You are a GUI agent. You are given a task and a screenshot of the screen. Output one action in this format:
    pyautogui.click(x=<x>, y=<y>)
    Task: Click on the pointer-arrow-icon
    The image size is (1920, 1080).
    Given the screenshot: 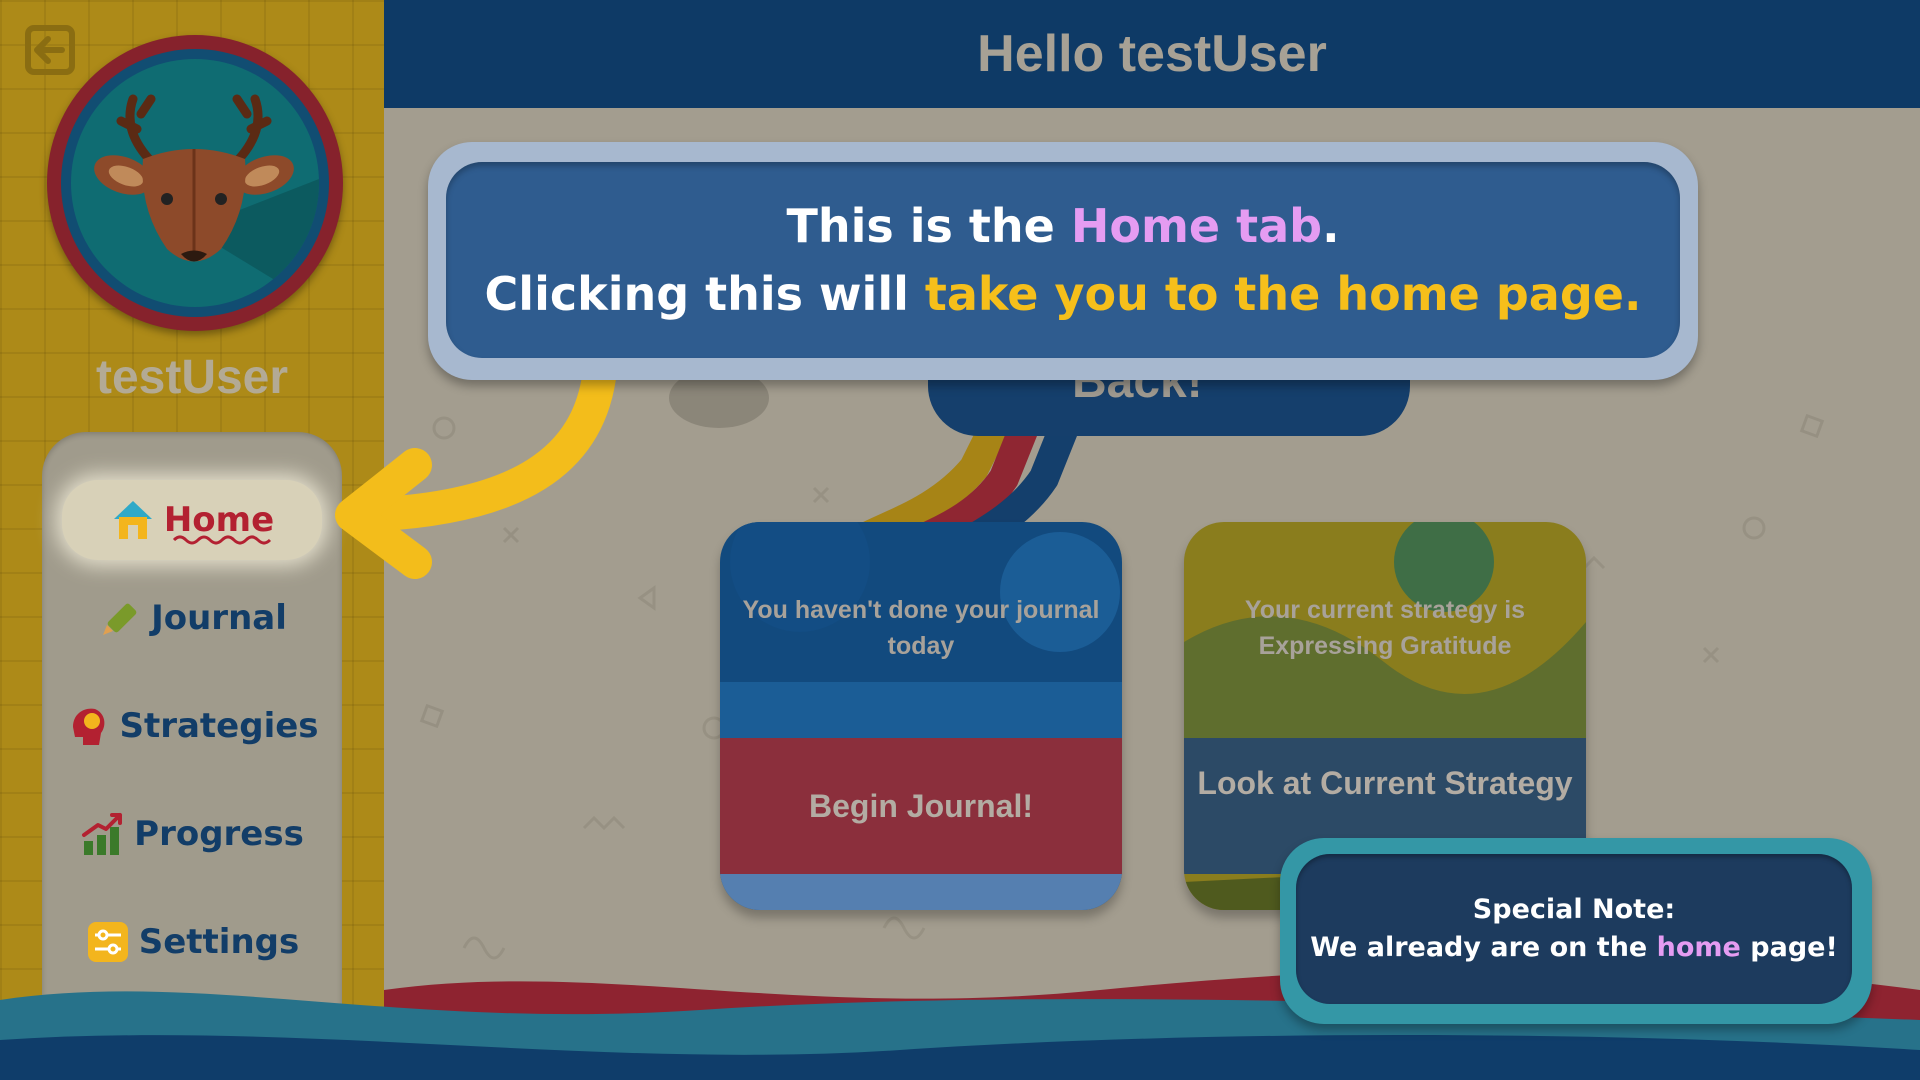 What is the action you would take?
    pyautogui.click(x=476, y=474)
    